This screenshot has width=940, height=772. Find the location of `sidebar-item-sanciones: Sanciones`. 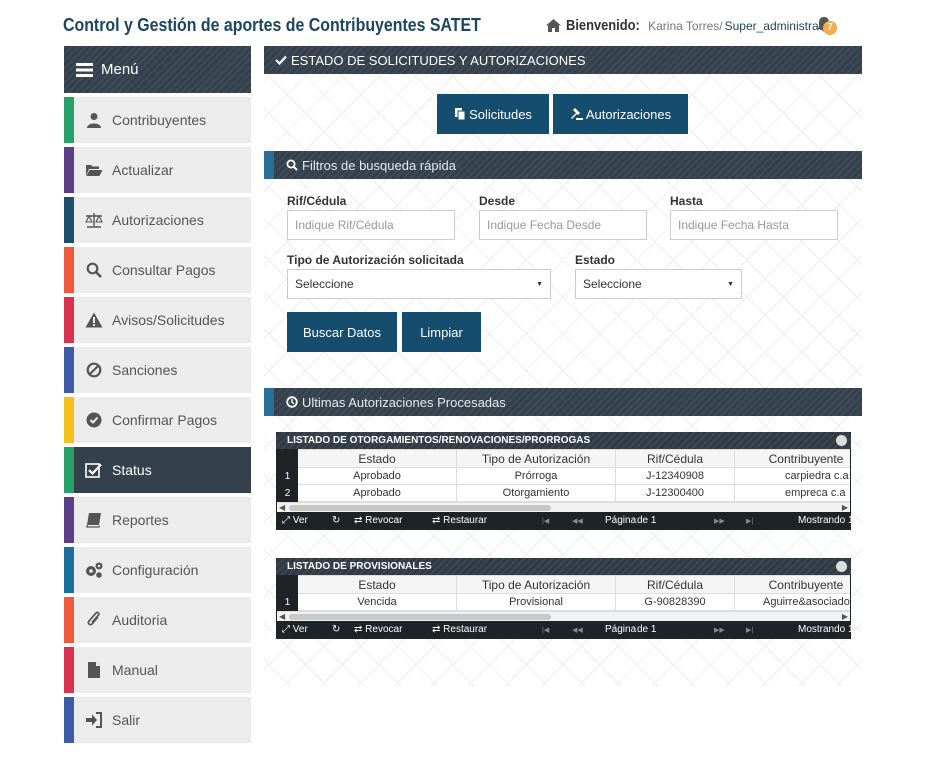

sidebar-item-sanciones: Sanciones is located at coordinates (157, 370).